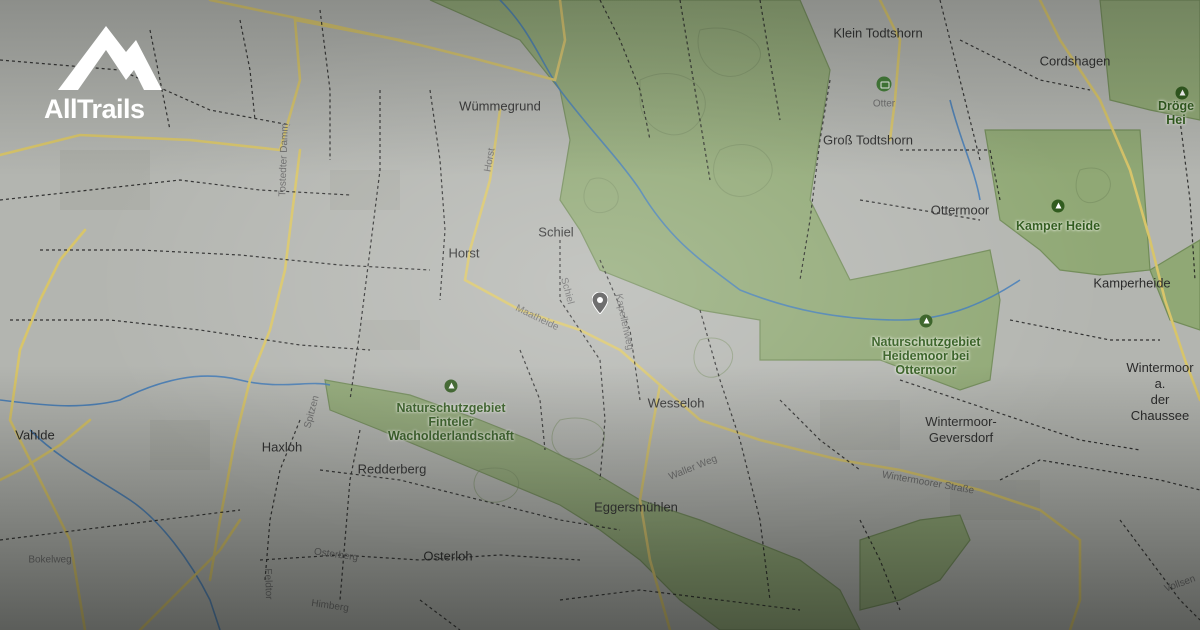 This screenshot has height=630, width=1200. Describe the element at coordinates (268, 584) in the screenshot. I see `road-label-feldtor: Feldtor` at that location.